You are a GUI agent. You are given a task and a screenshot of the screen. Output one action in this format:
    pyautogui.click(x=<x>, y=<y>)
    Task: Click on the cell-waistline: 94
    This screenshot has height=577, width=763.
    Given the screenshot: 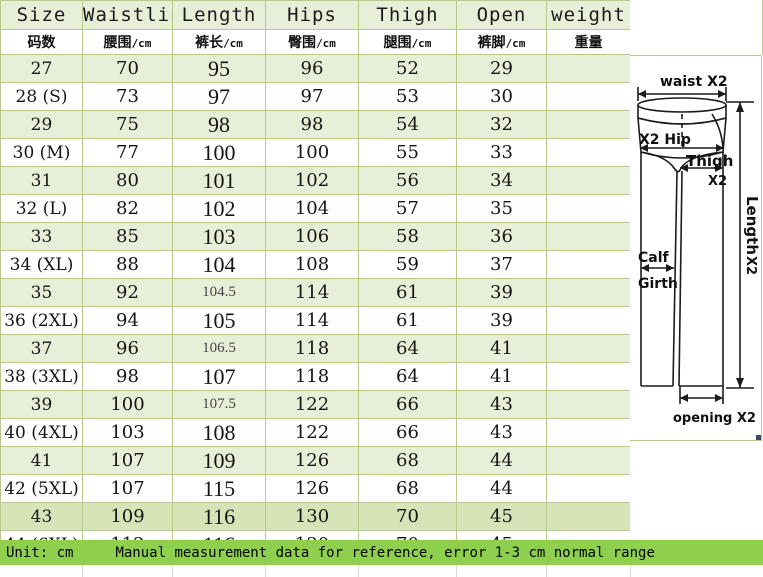 What is the action you would take?
    pyautogui.click(x=127, y=320)
    